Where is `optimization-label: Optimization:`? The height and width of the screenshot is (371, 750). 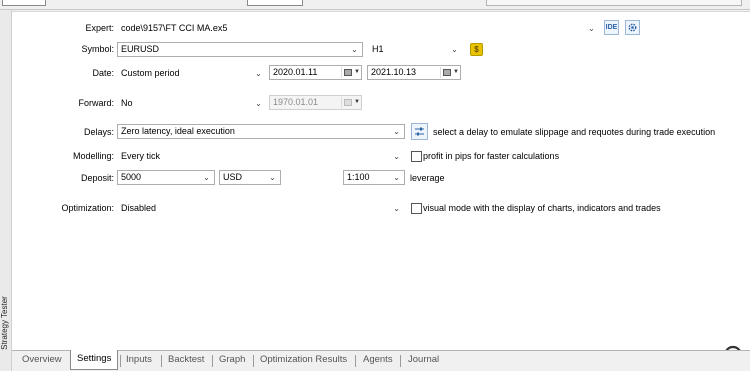 optimization-label: Optimization: is located at coordinates (87, 208).